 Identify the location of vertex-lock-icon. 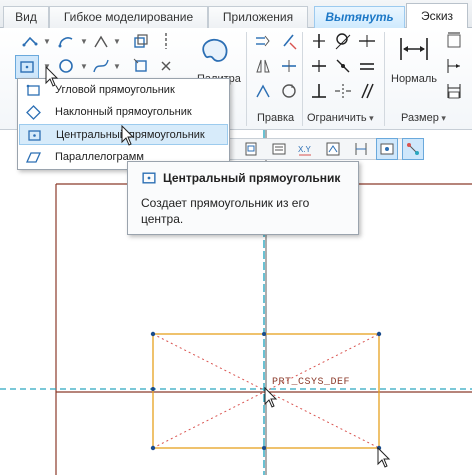
(413, 149).